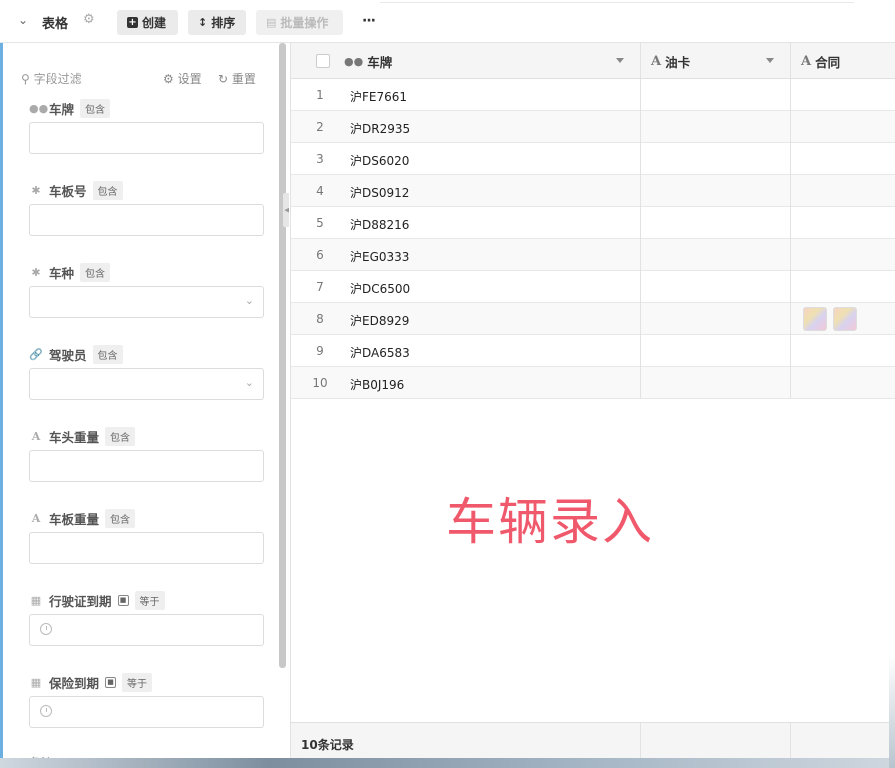  I want to click on row-index: 2, so click(320, 127).